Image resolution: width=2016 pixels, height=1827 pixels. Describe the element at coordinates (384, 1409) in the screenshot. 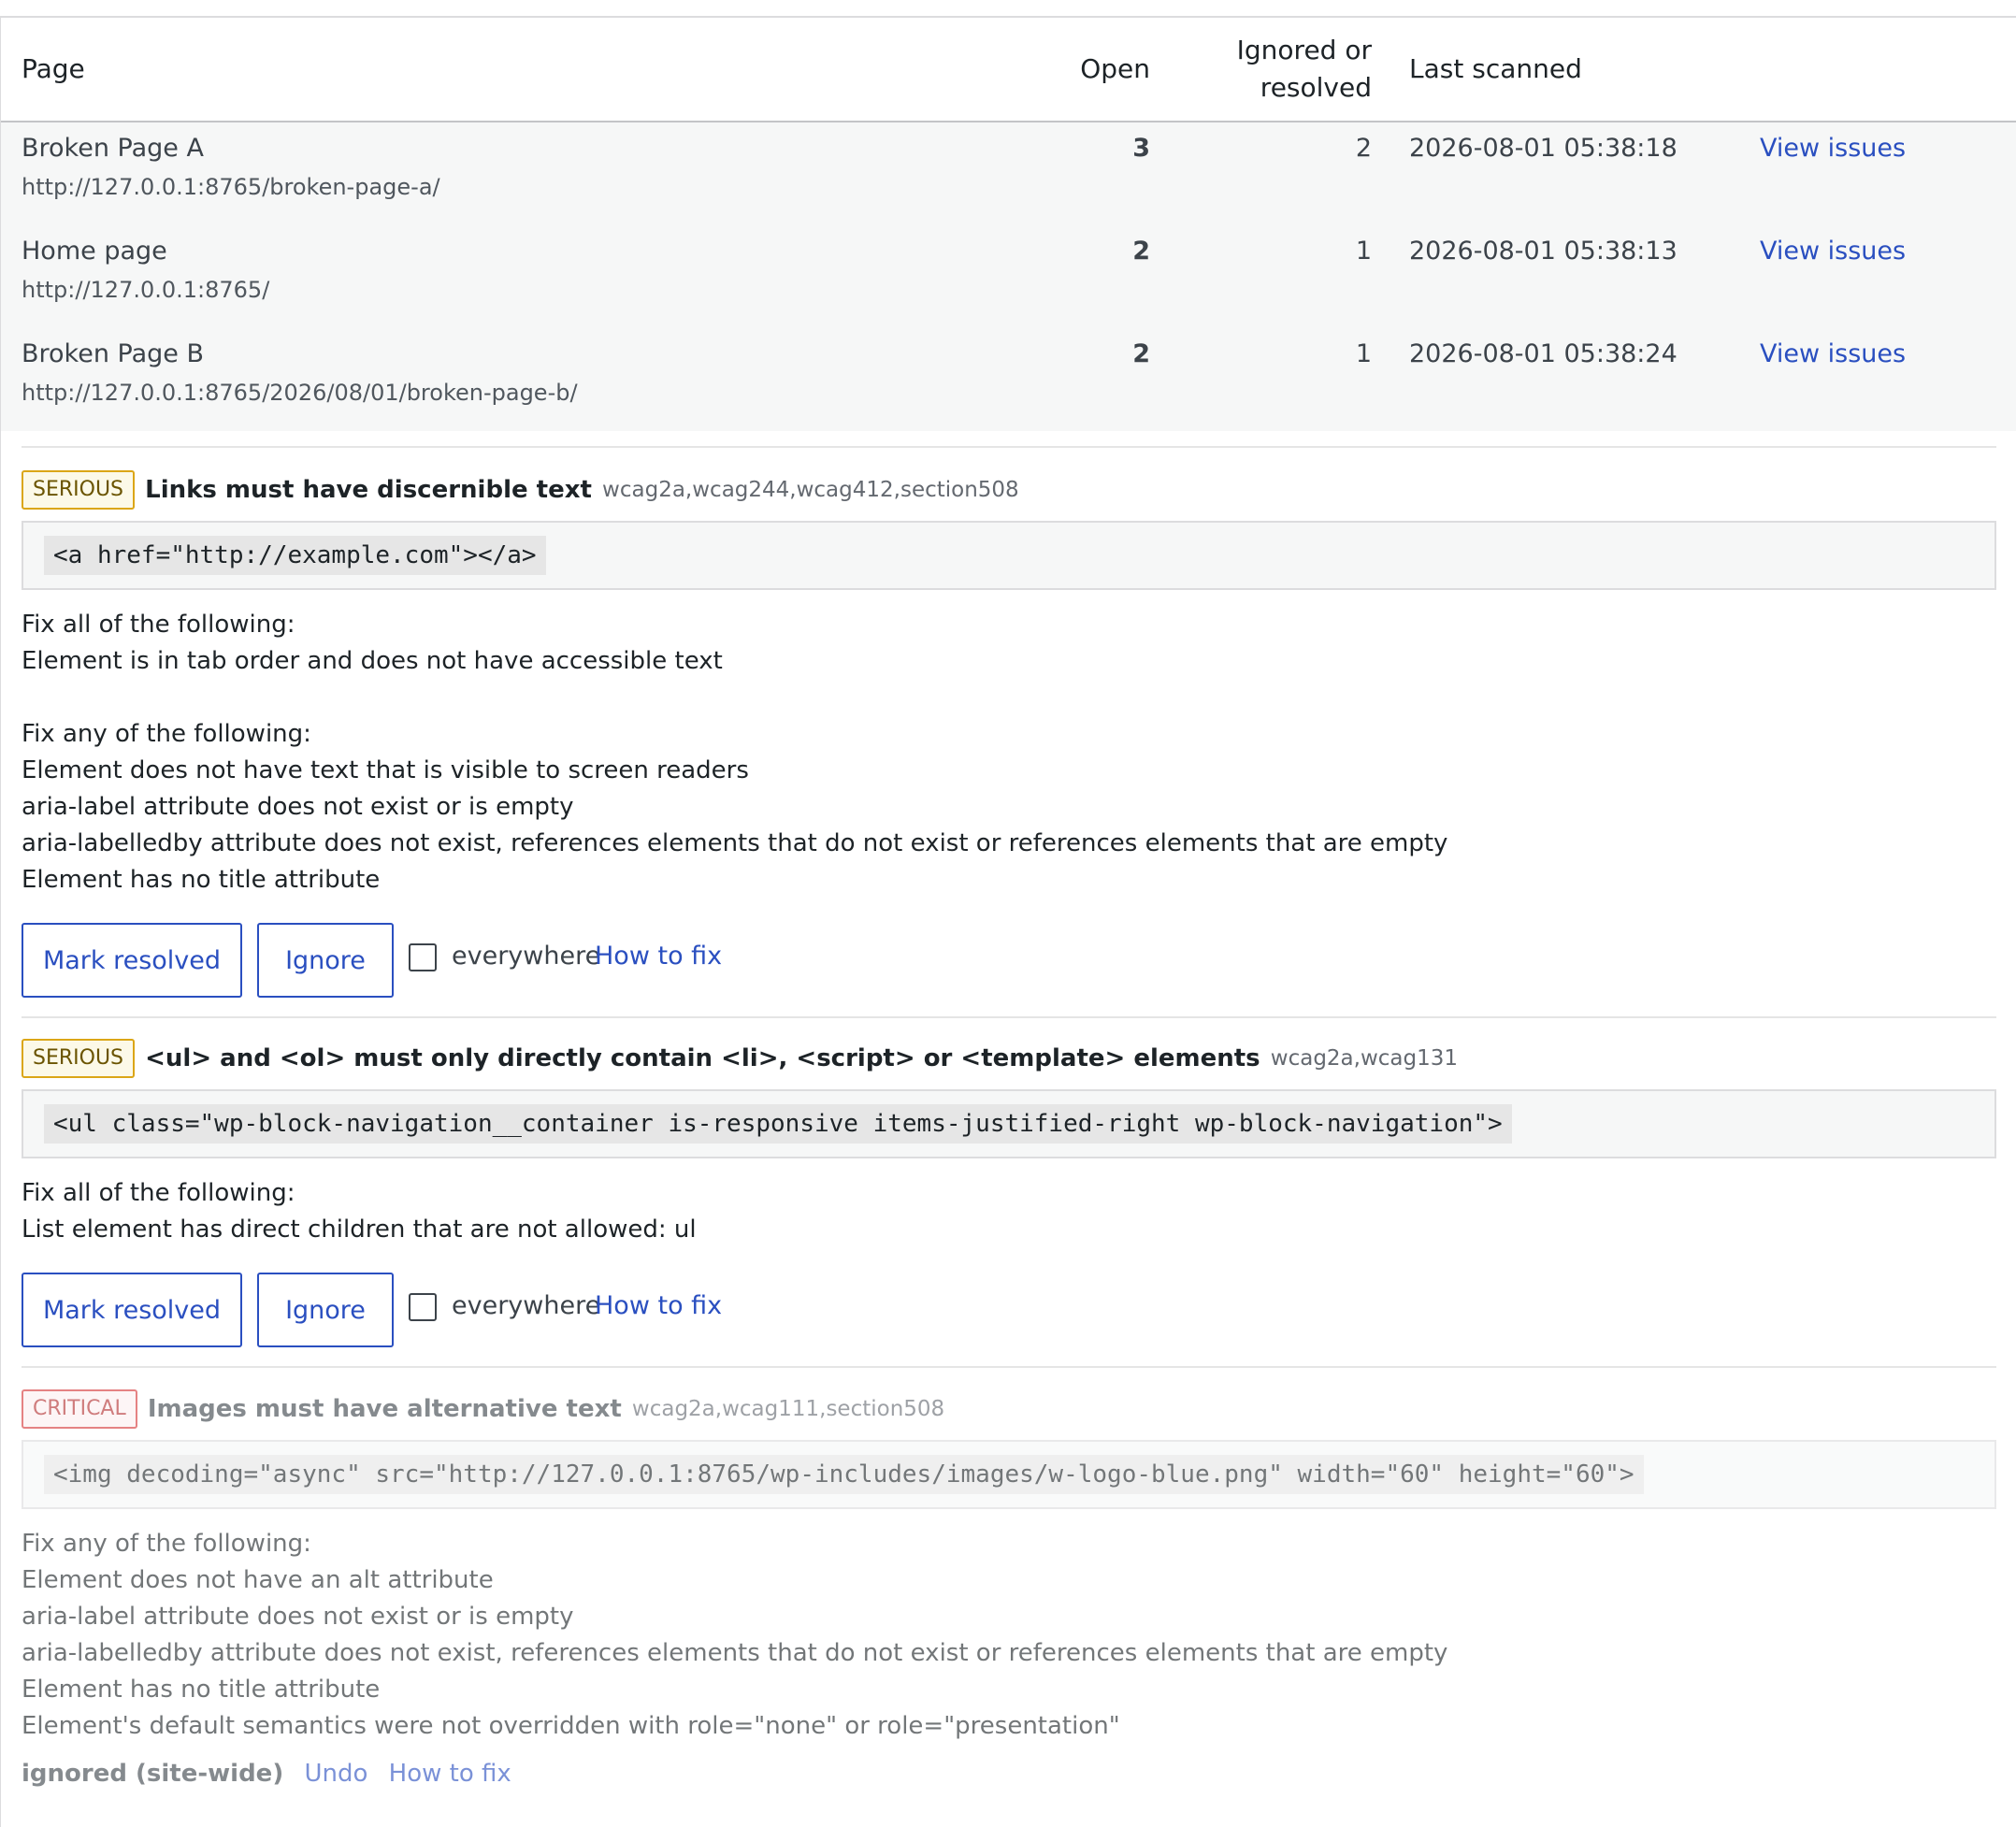

I see `rule-title: Images must have alternative text` at that location.